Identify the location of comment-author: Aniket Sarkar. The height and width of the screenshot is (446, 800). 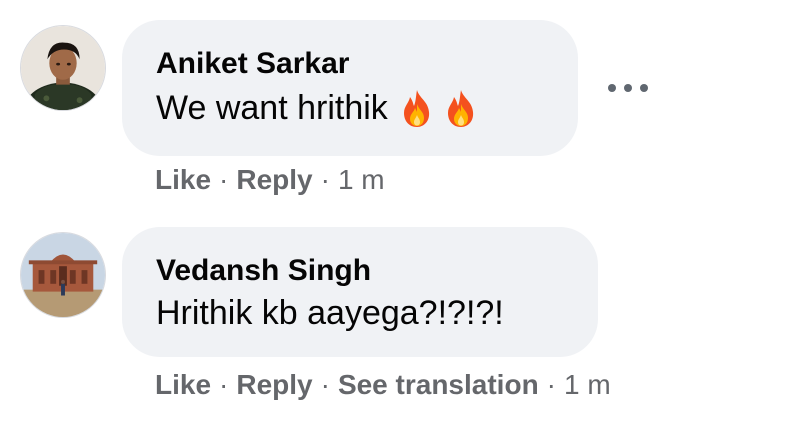
(350, 64).